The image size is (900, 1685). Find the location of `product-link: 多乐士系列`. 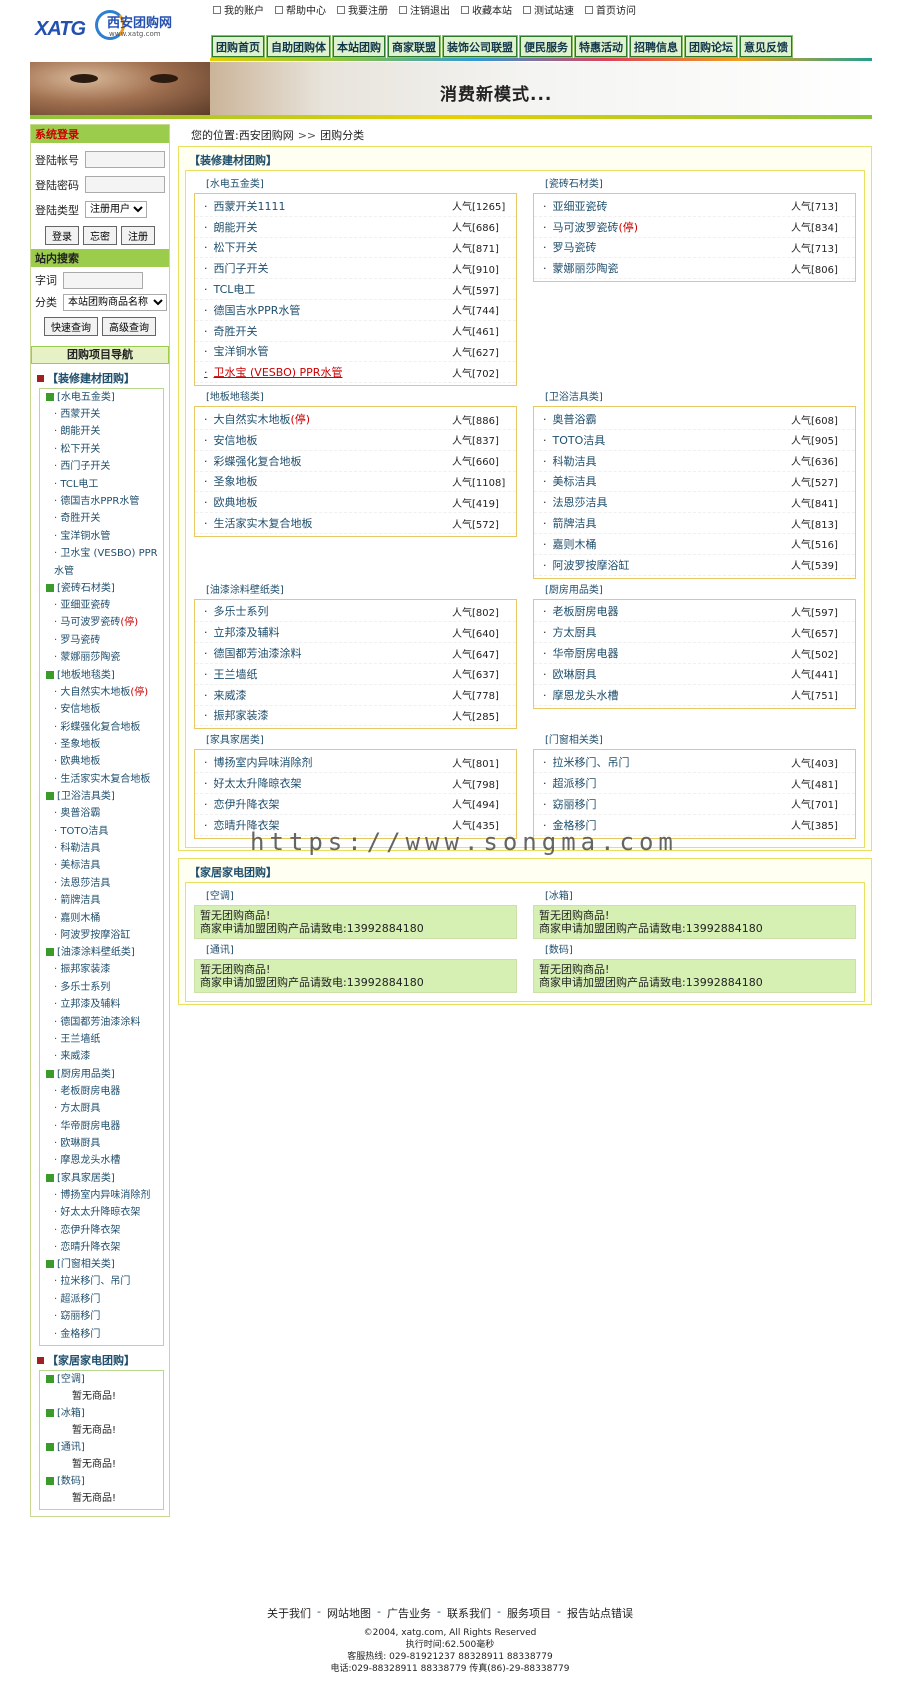

product-link: 多乐士系列 is located at coordinates (236, 611).